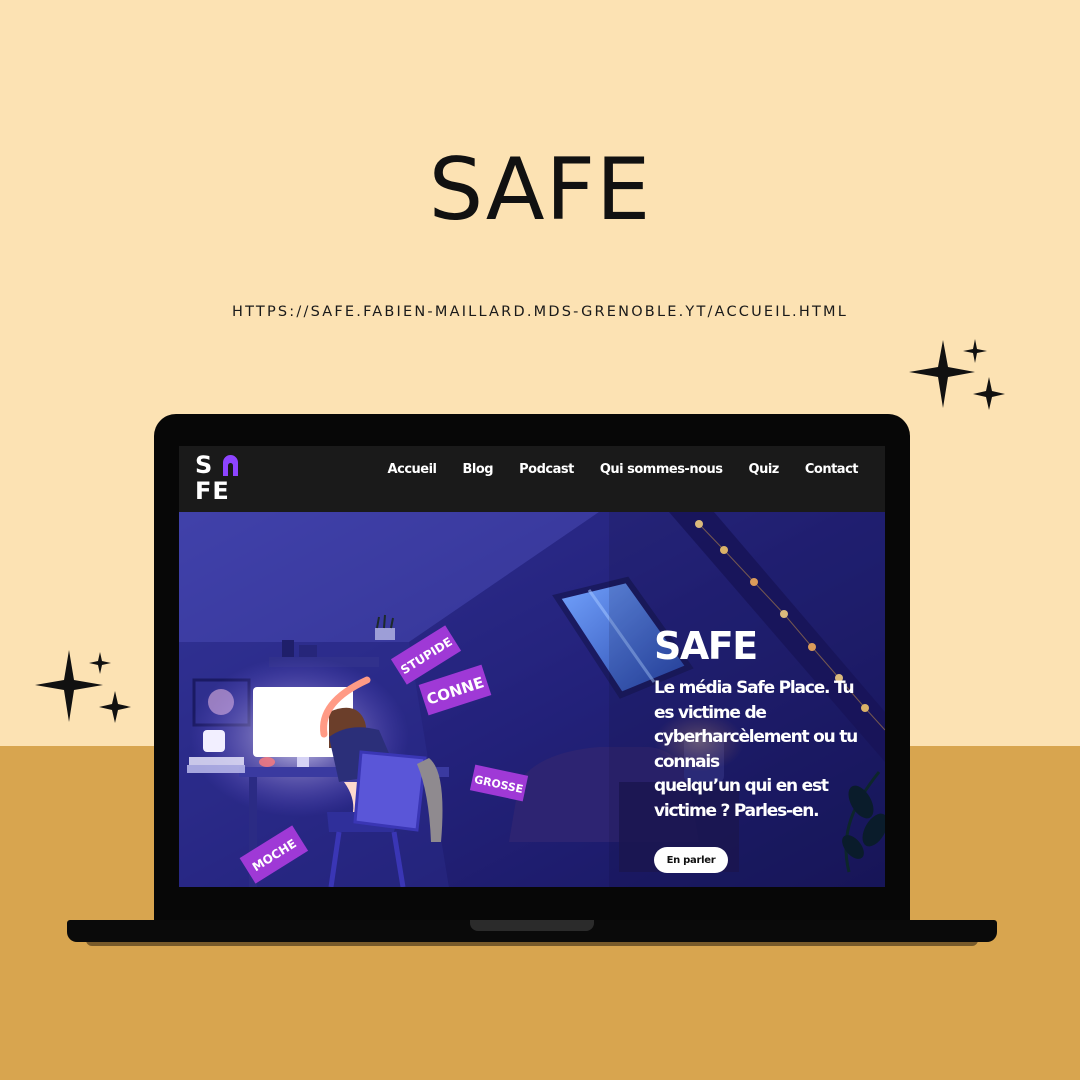 This screenshot has width=1080, height=1080. What do you see at coordinates (754, 688) in the screenshot?
I see `hero-line-1: Le média Safe Place. Tu` at bounding box center [754, 688].